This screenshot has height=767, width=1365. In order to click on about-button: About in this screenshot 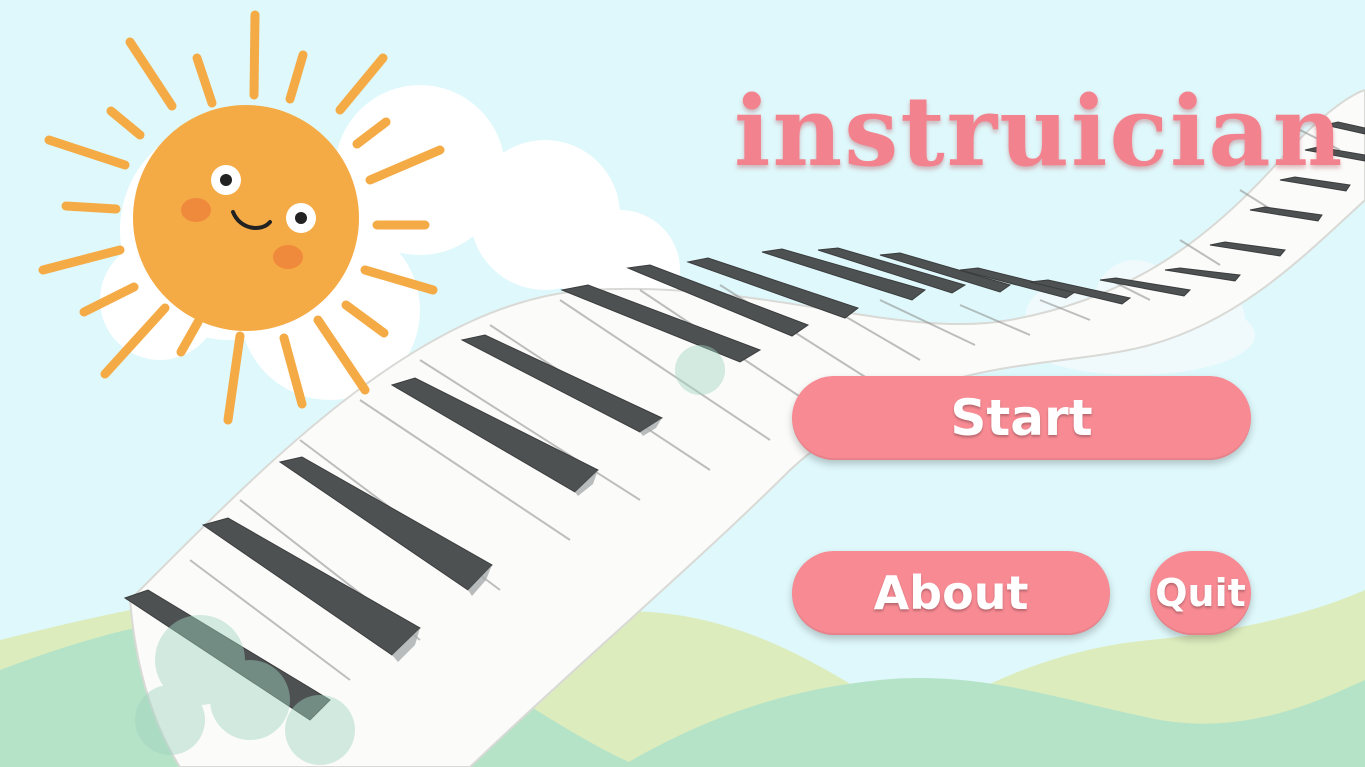, I will do `click(951, 593)`.